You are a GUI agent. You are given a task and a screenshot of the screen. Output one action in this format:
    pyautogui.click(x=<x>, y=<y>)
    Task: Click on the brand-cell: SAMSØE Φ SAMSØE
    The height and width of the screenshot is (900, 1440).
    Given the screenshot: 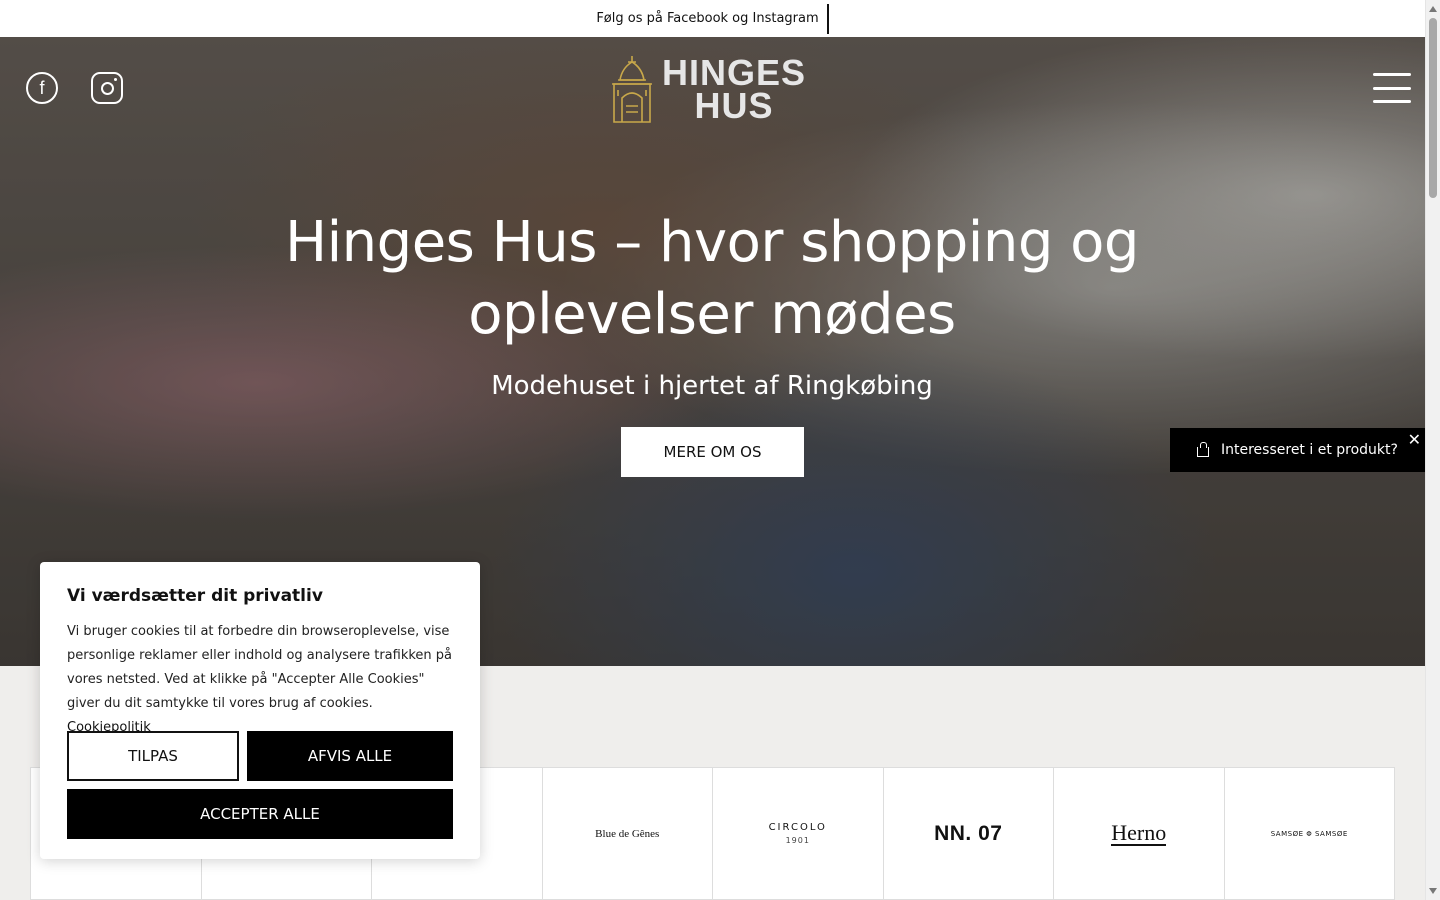 What is the action you would take?
    pyautogui.click(x=1310, y=833)
    